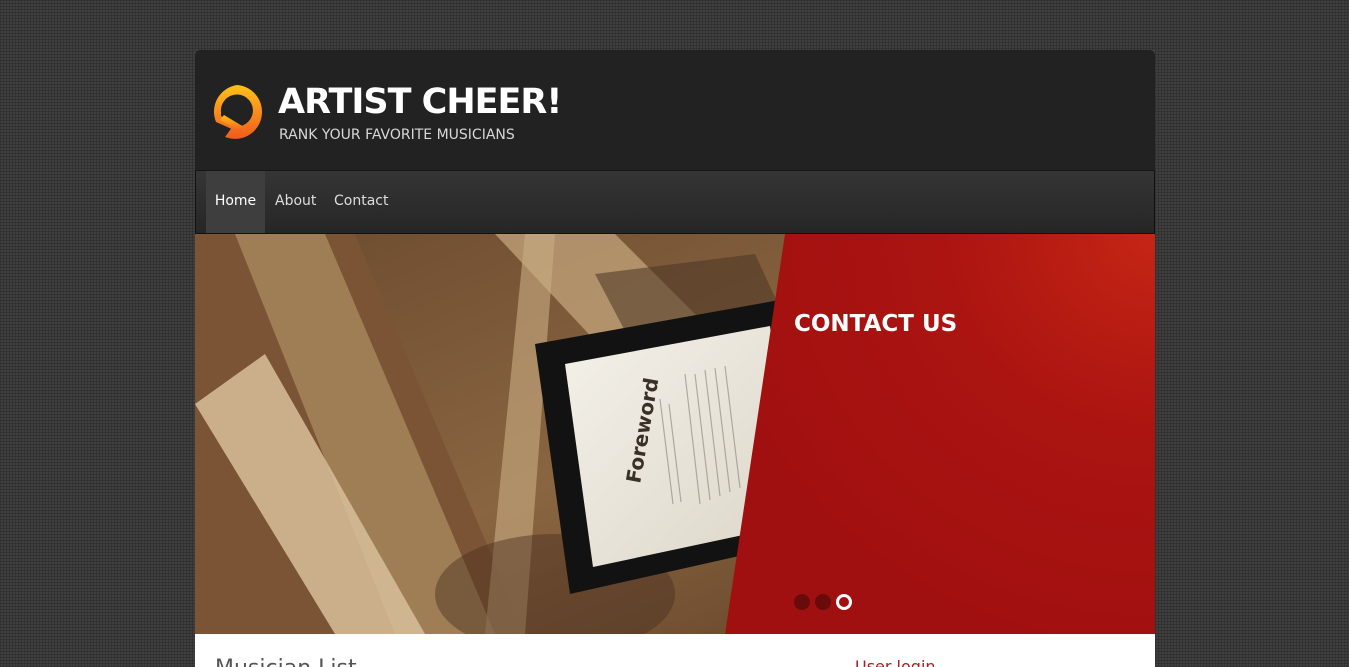  I want to click on nav-item-home: Home, so click(235, 202).